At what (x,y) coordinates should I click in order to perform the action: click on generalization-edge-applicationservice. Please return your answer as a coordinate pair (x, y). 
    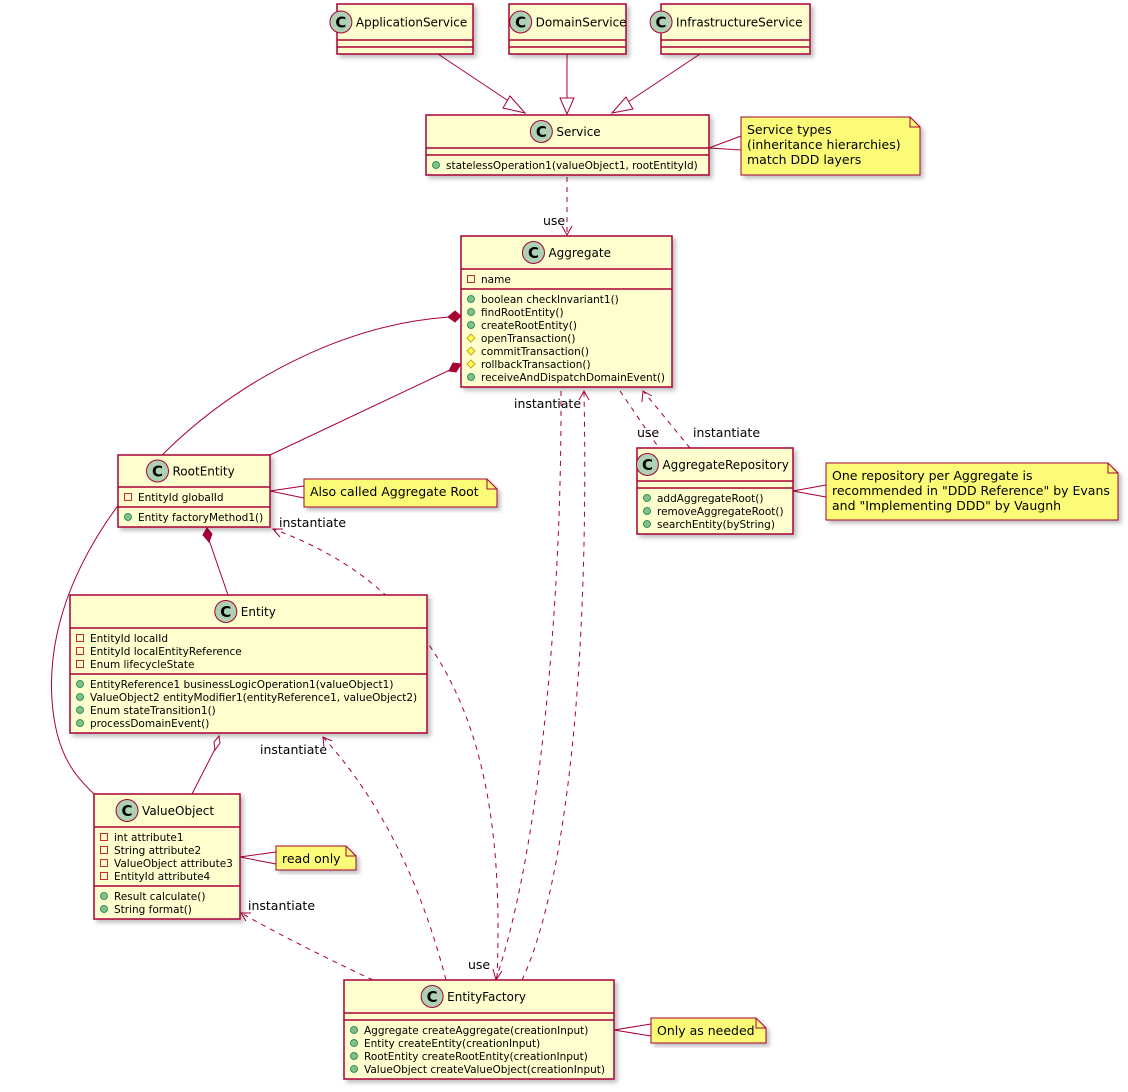
    Looking at the image, I should click on (477, 80).